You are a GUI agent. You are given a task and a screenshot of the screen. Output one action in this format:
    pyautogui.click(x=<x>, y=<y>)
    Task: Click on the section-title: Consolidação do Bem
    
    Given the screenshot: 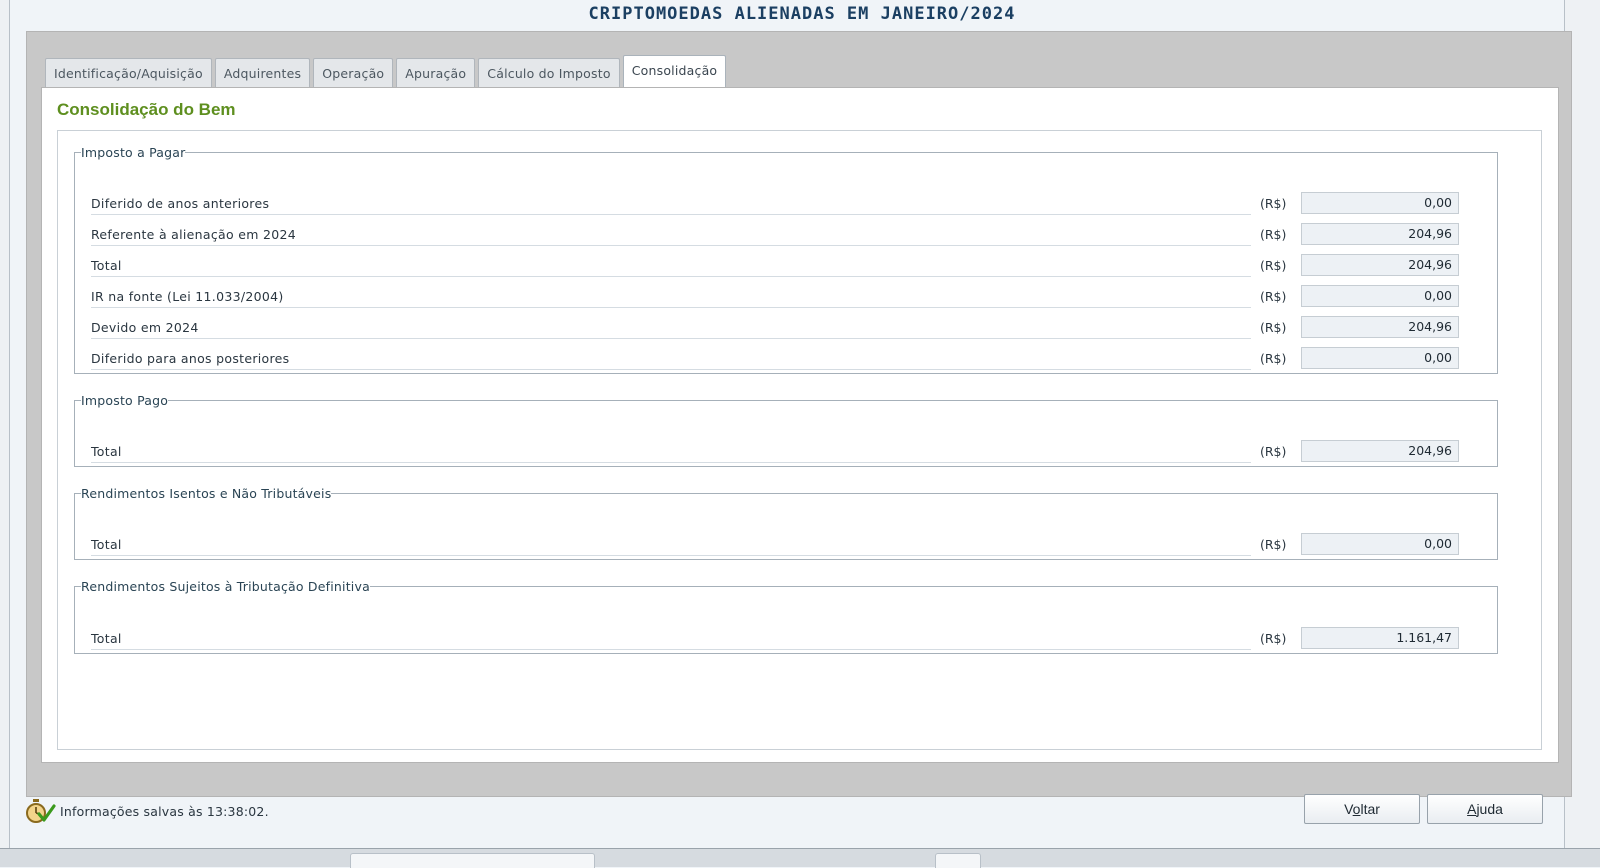 What is the action you would take?
    pyautogui.click(x=146, y=109)
    